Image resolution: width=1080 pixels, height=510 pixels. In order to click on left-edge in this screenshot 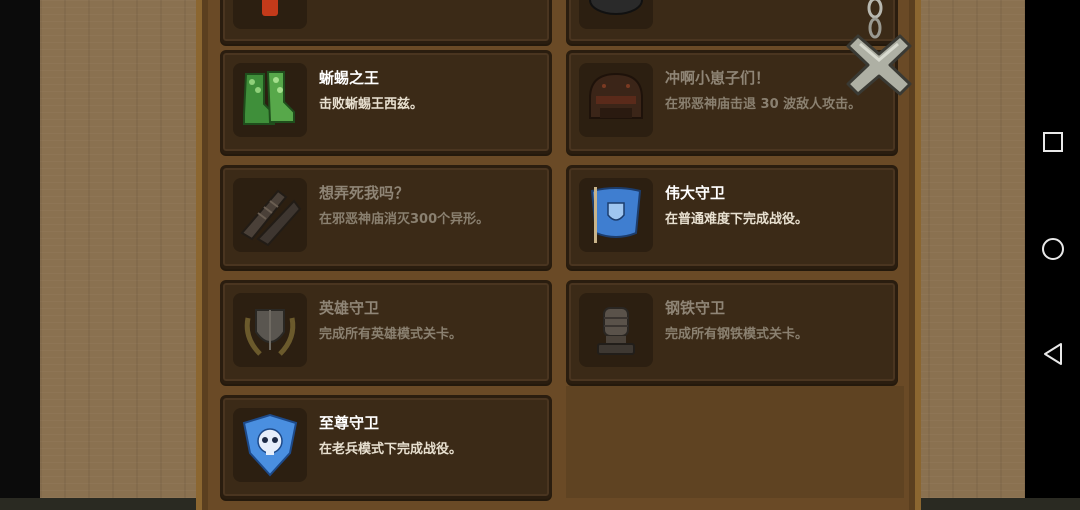, I will do `click(20, 249)`.